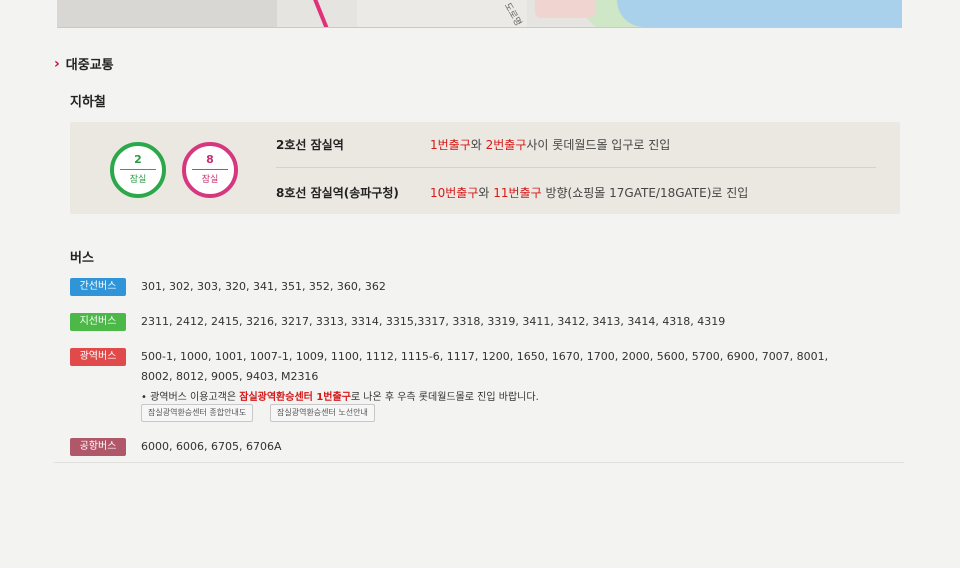 This screenshot has width=960, height=568. I want to click on subway-directions: 1번출구와 2번출구사이 롯데월드몰 입구로 진입, so click(550, 145).